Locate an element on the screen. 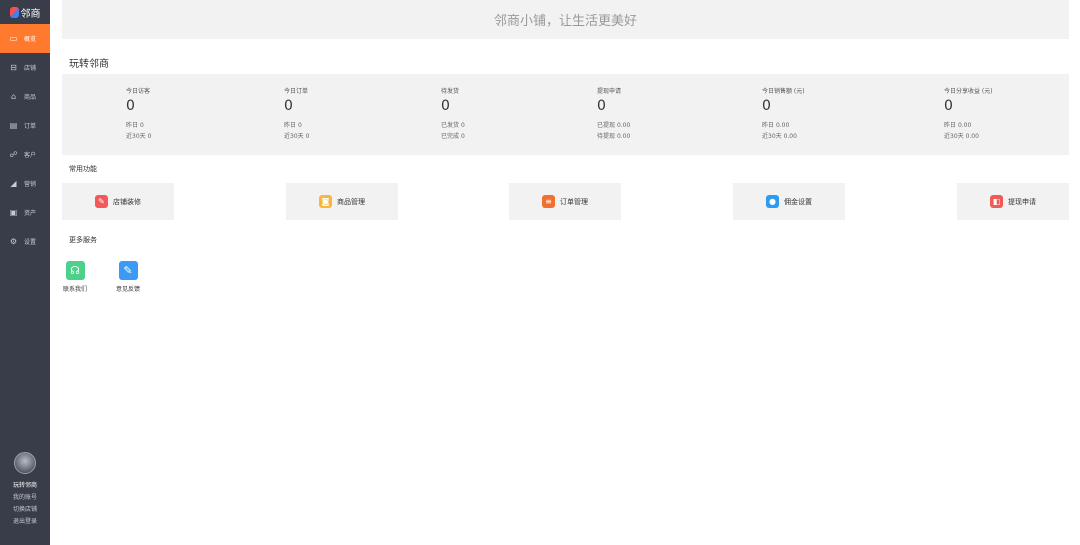  sidebar-item-label: 营销 is located at coordinates (30, 184).